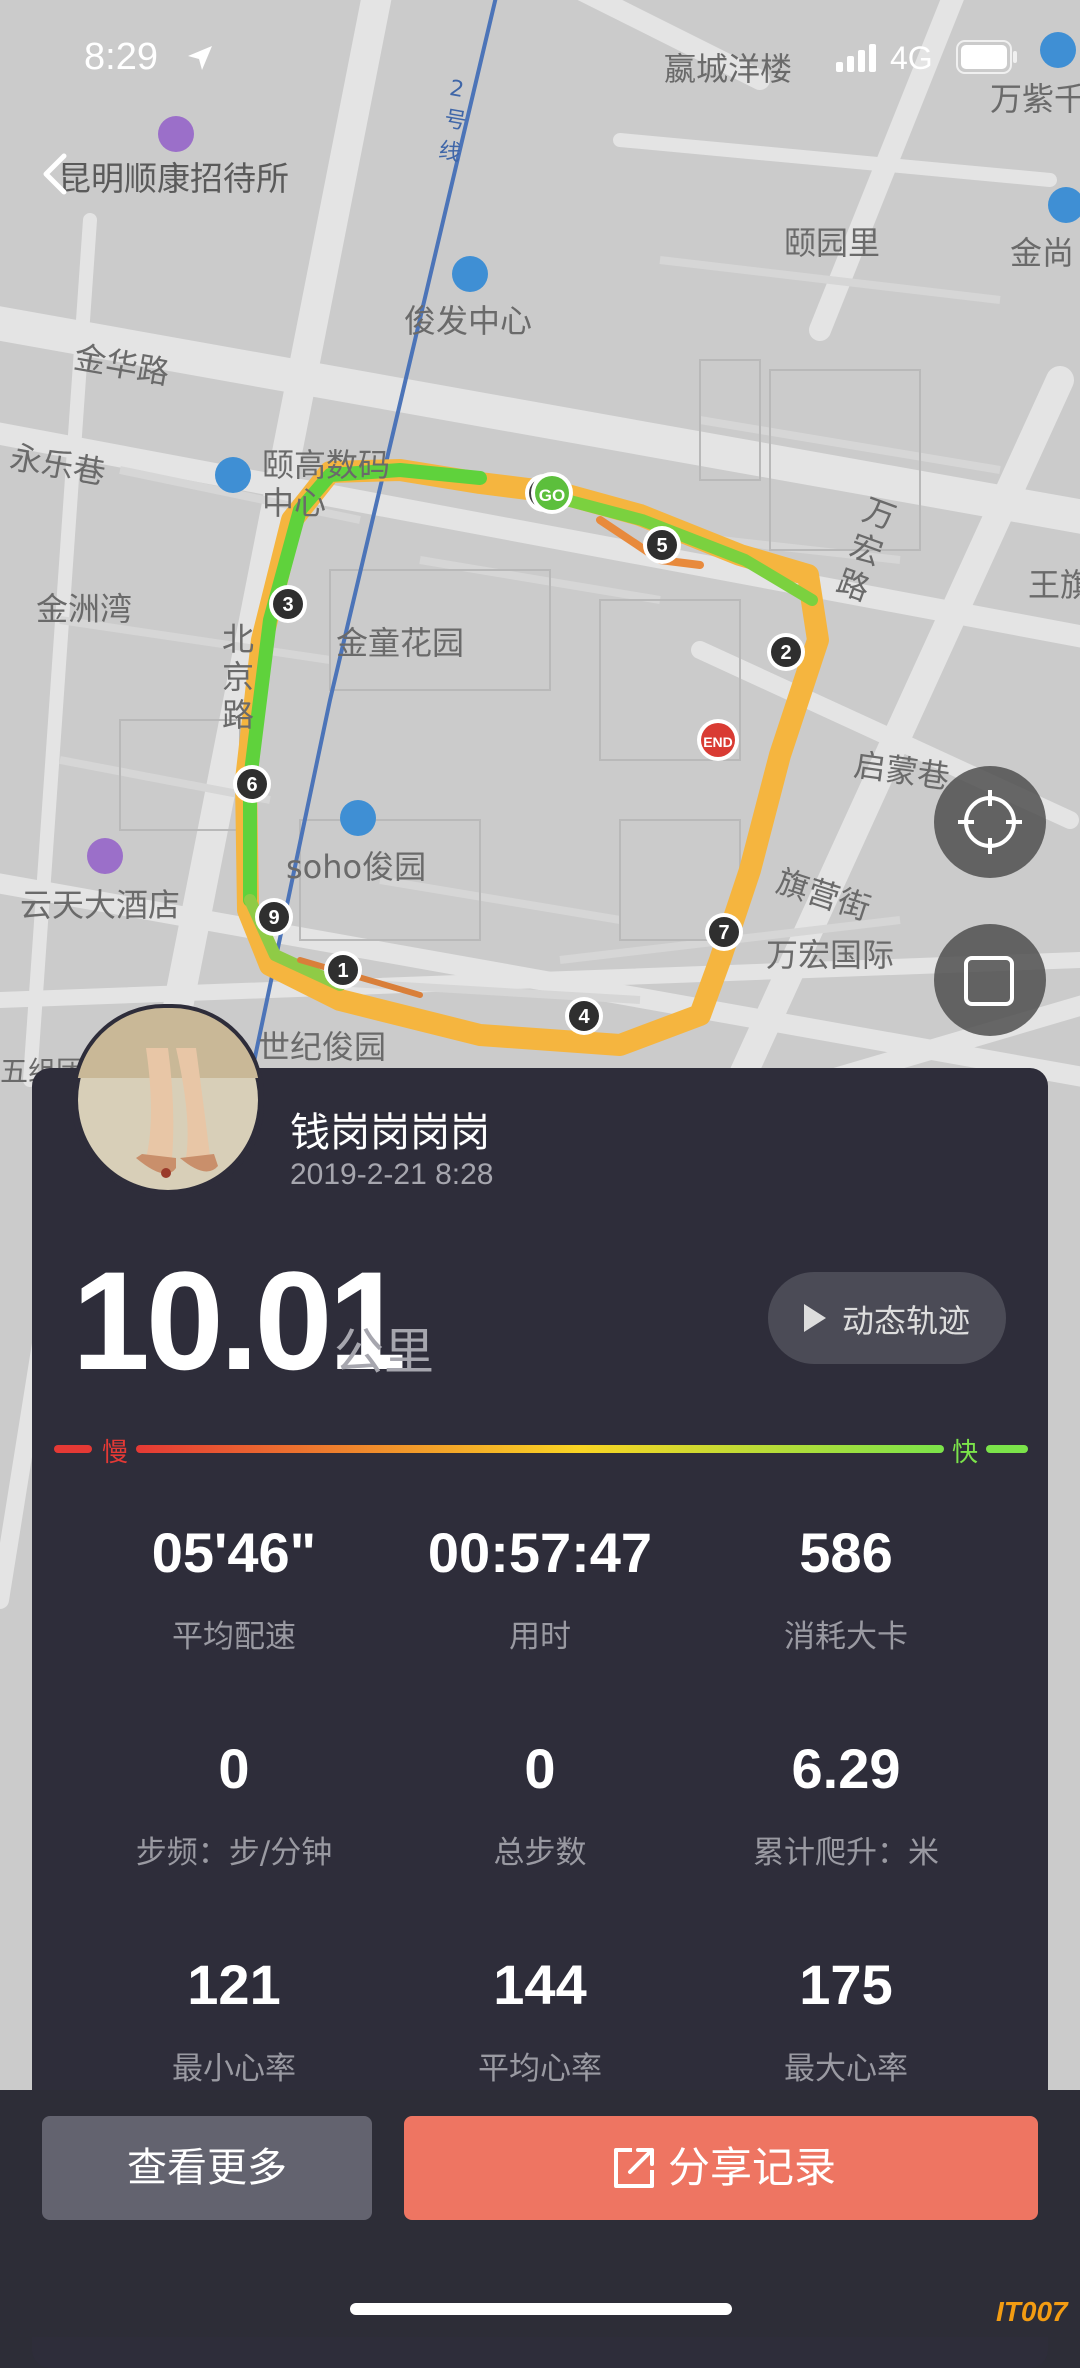 Image resolution: width=1080 pixels, height=2368 pixels. What do you see at coordinates (56, 174) in the screenshot?
I see `back-icon` at bounding box center [56, 174].